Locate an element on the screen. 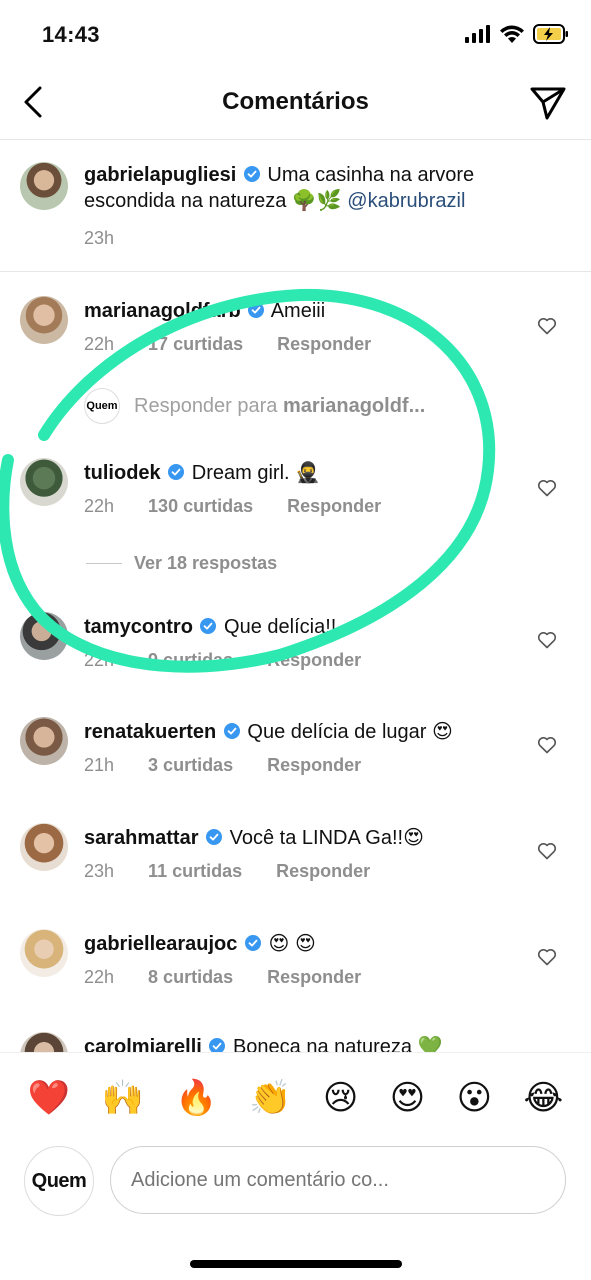  comment-age: 21h is located at coordinates (99, 765).